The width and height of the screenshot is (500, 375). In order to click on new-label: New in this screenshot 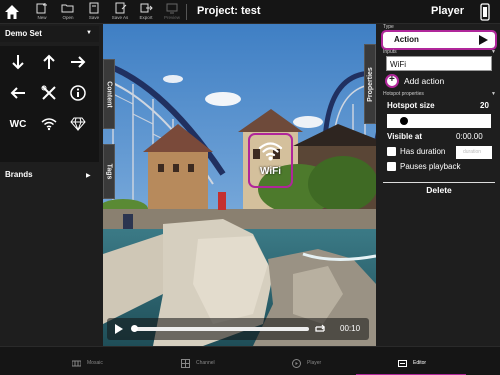, I will do `click(42, 17)`.